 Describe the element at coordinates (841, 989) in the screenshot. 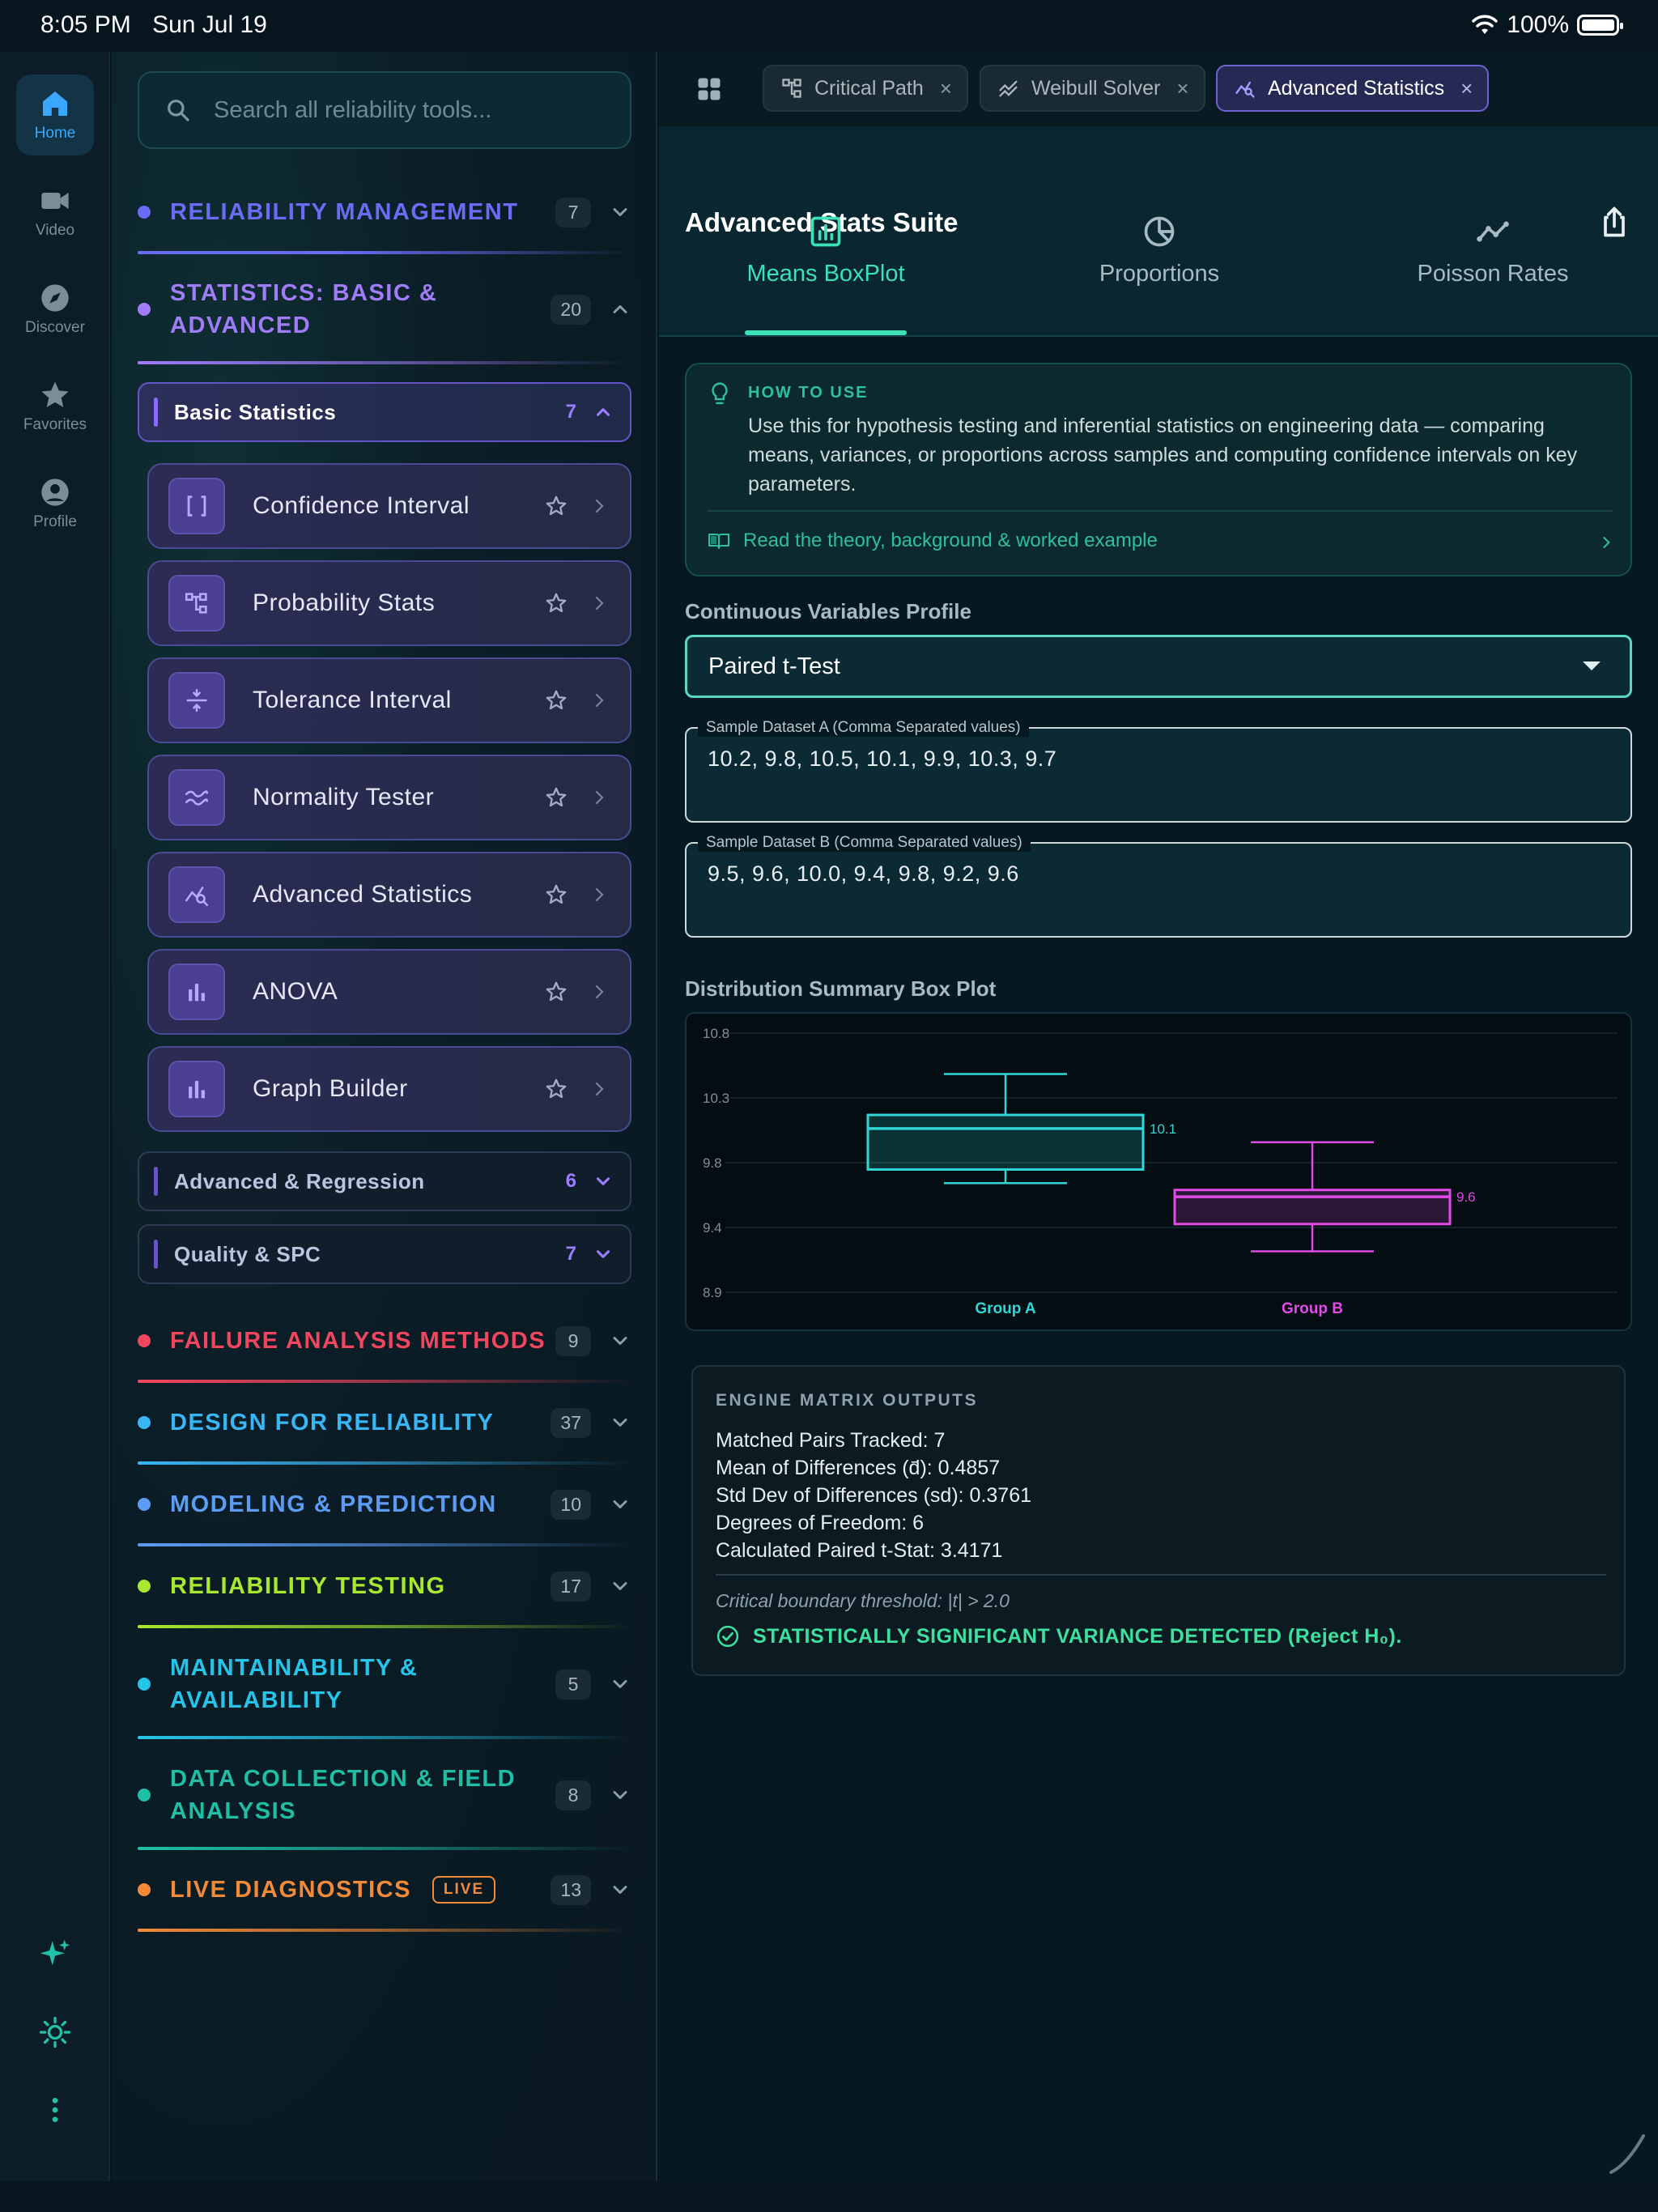

I see `chart-label: Distribution Summary Box Plot` at that location.